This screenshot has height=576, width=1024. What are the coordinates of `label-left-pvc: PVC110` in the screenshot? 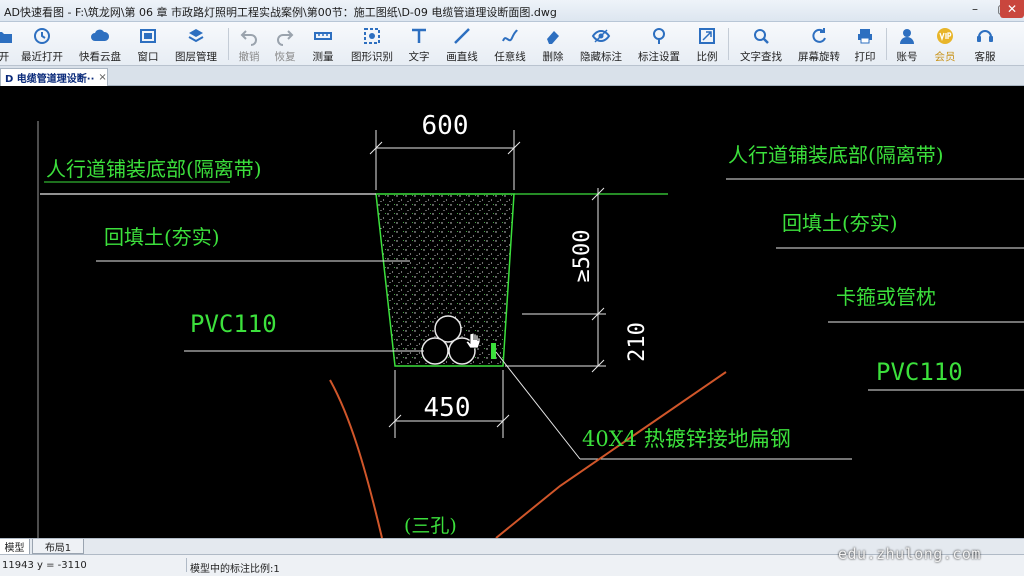 It's located at (233, 324).